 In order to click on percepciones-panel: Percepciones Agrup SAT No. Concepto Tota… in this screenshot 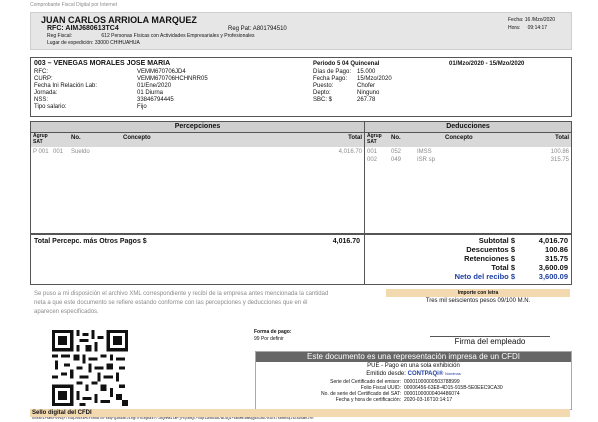, I will do `click(198, 178)`.